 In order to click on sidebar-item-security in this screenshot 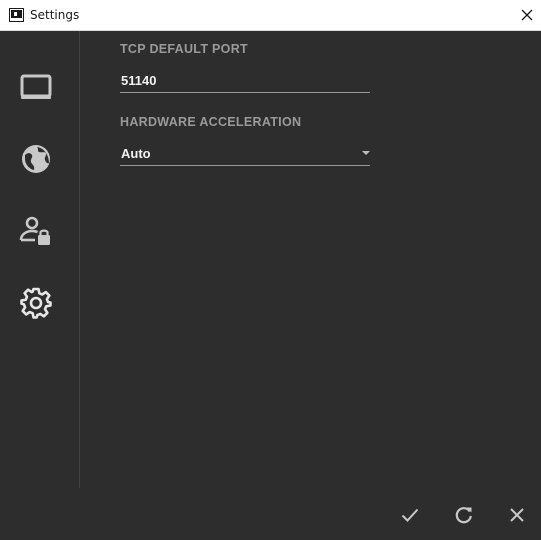, I will do `click(36, 231)`.